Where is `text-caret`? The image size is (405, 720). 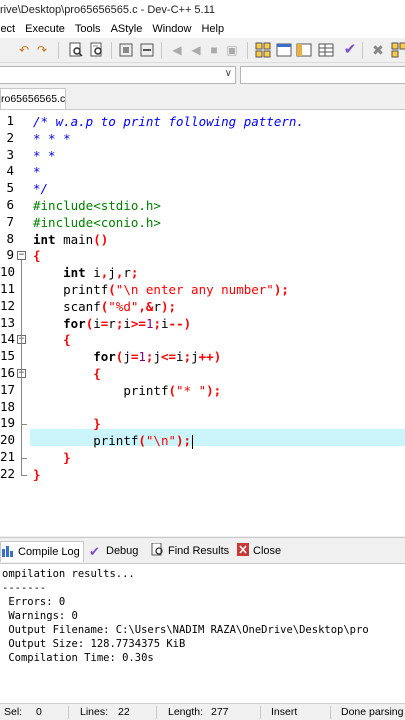
text-caret is located at coordinates (193, 441).